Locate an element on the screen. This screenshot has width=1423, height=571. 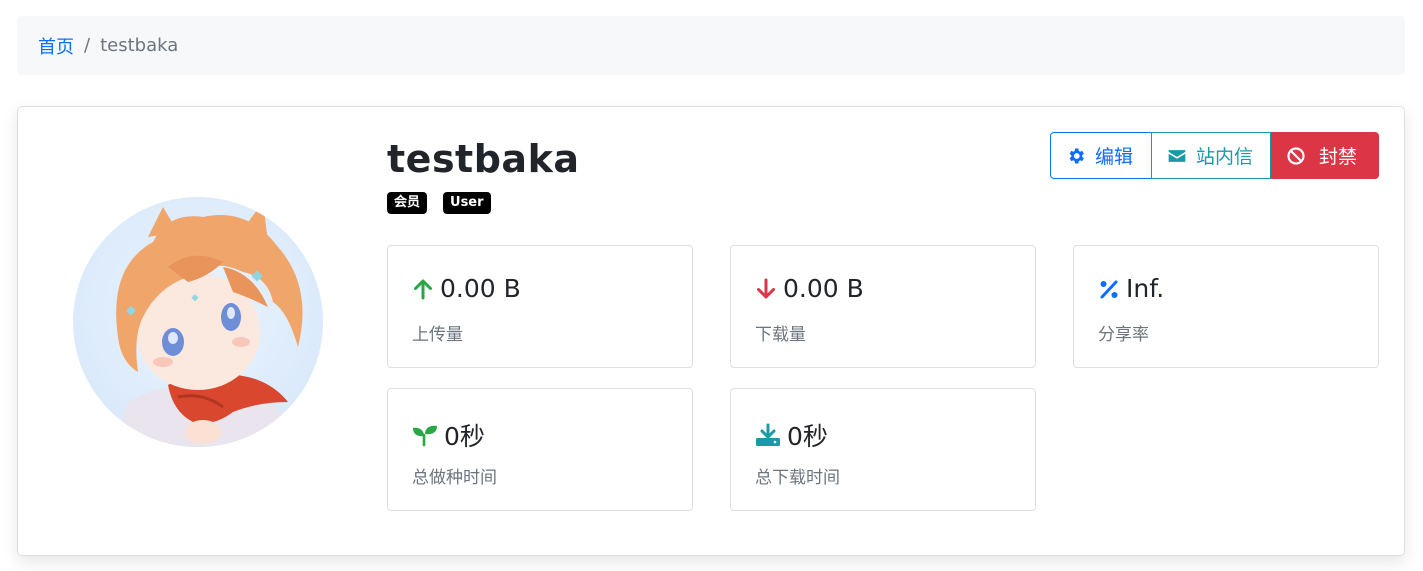
edit-button: 编辑 is located at coordinates (1101, 155).